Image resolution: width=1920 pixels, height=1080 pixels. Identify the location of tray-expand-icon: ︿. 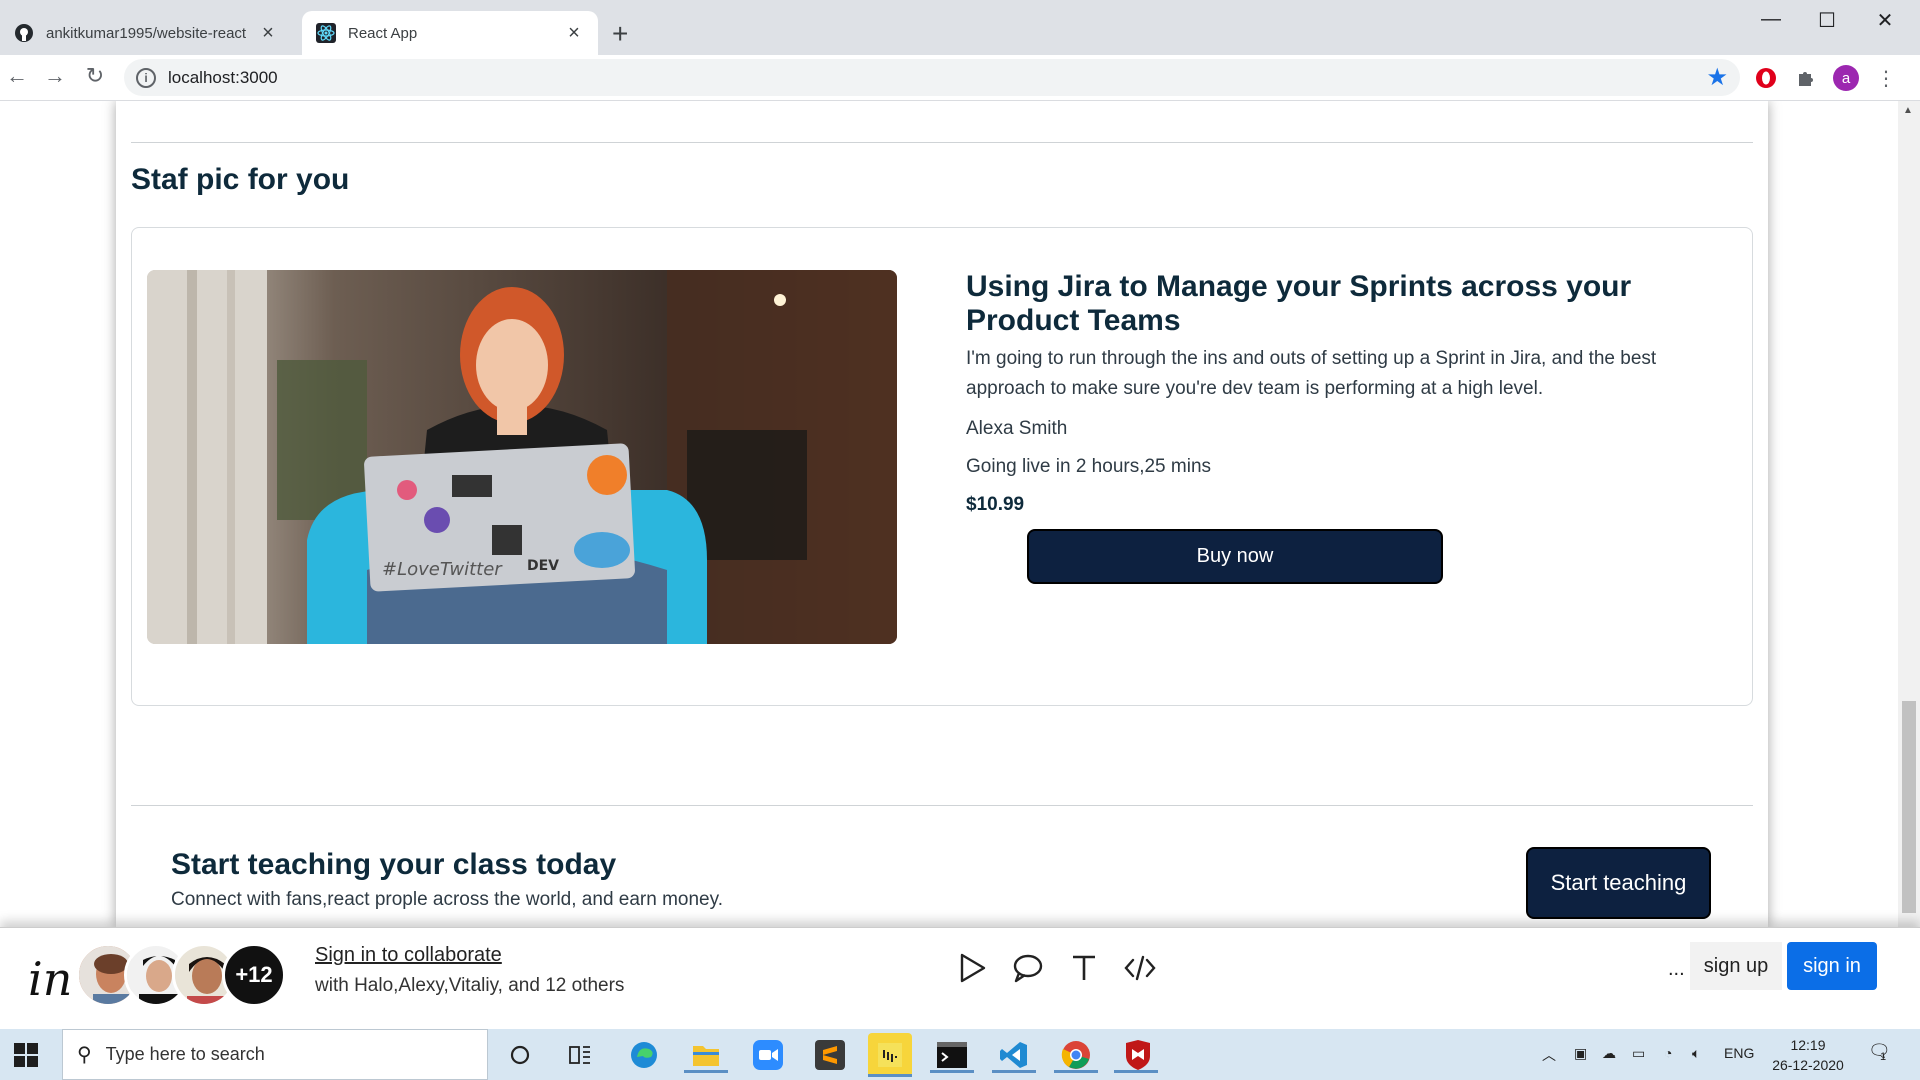
(1549, 1055).